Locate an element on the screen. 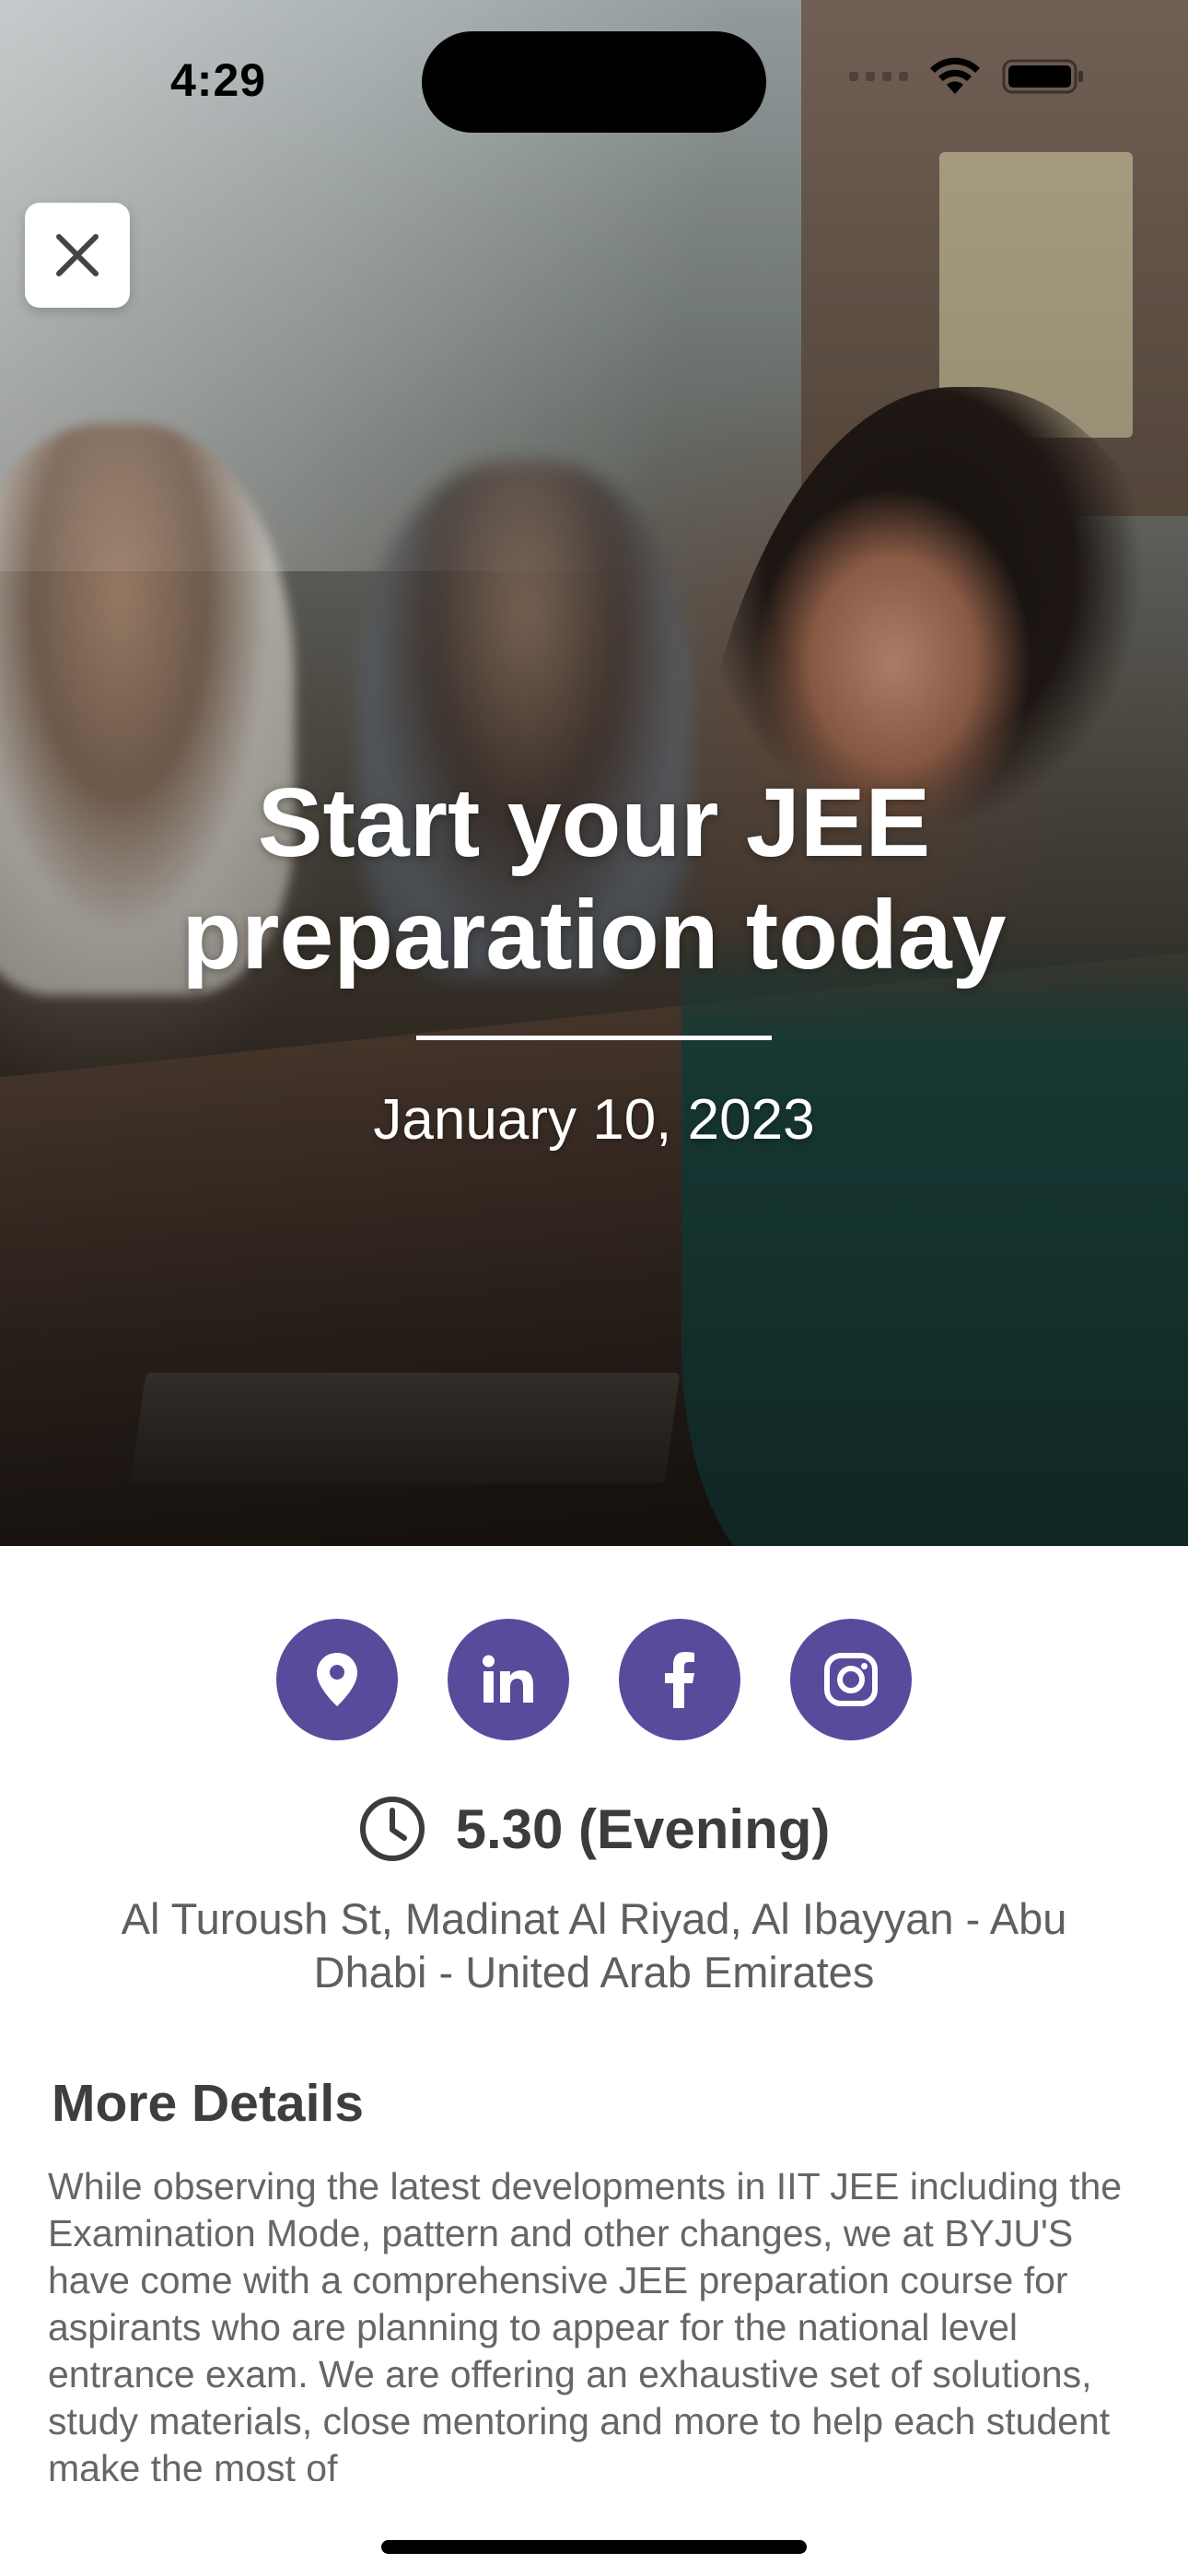 Image resolution: width=1188 pixels, height=2576 pixels. close-icon is located at coordinates (77, 255).